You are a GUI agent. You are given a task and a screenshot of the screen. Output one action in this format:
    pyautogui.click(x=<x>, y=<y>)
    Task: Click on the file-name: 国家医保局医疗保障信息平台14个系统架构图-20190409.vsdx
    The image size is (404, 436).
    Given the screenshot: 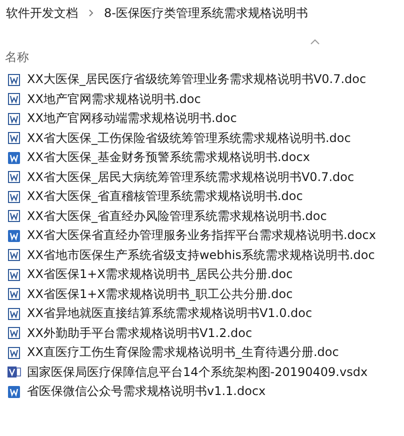 What is the action you would take?
    pyautogui.click(x=197, y=372)
    